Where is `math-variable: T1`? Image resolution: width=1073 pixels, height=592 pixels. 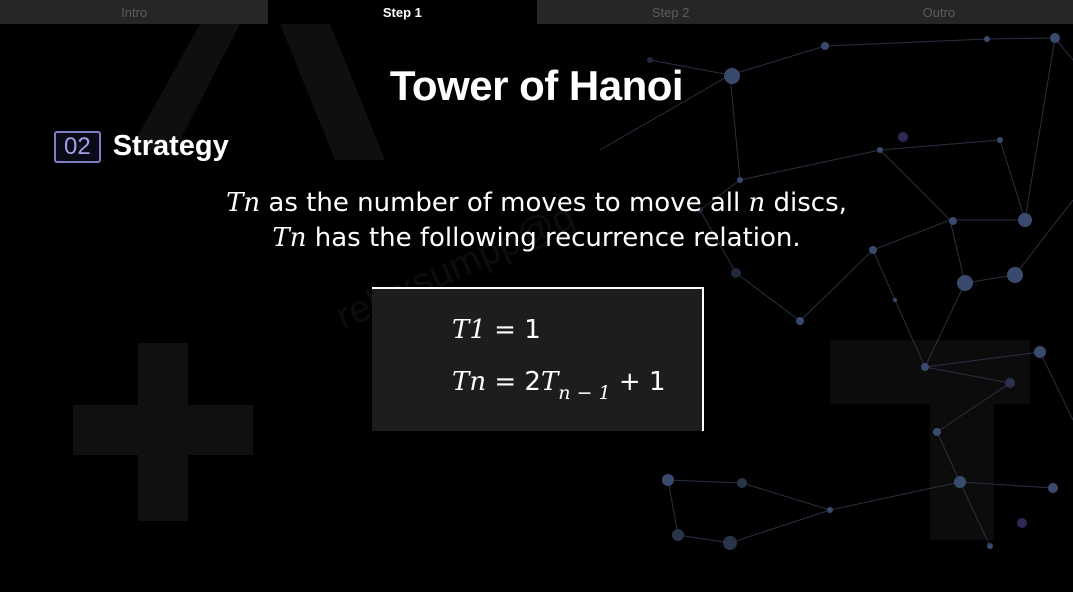 math-variable: T1 is located at coordinates (469, 330).